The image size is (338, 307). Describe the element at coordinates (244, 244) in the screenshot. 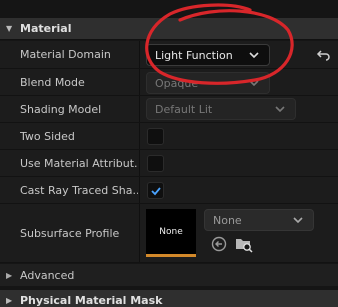

I see `browse-folder-icon` at that location.